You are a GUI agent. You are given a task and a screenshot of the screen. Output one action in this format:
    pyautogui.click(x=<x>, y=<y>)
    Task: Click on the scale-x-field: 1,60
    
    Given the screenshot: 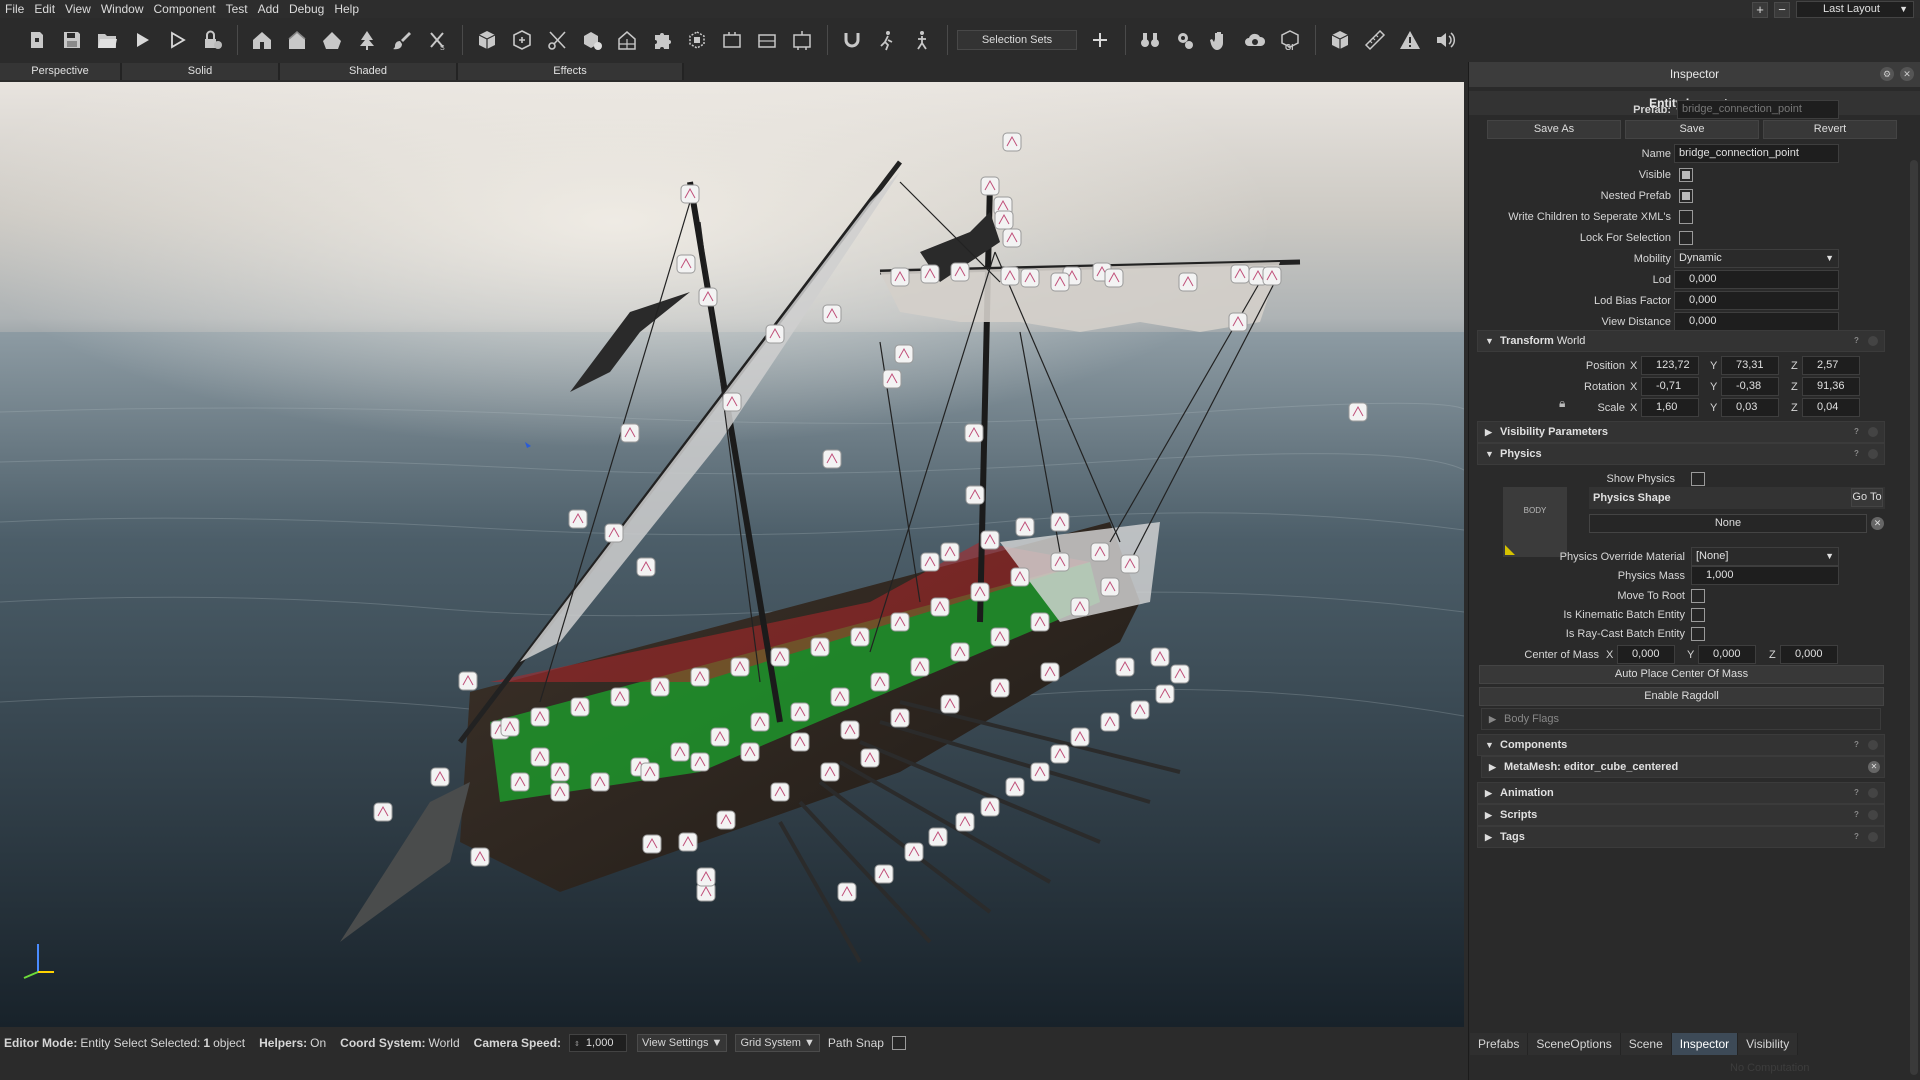 What is the action you would take?
    pyautogui.click(x=1670, y=407)
    